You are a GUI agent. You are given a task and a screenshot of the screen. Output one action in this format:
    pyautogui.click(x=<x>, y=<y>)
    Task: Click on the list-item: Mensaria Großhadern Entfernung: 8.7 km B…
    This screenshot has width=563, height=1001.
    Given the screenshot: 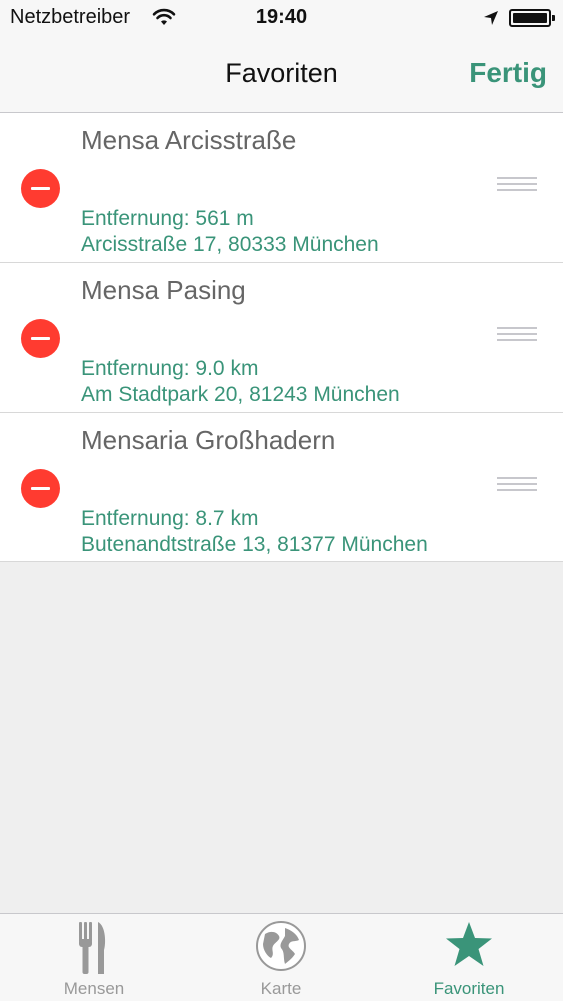 What is the action you would take?
    pyautogui.click(x=281, y=487)
    